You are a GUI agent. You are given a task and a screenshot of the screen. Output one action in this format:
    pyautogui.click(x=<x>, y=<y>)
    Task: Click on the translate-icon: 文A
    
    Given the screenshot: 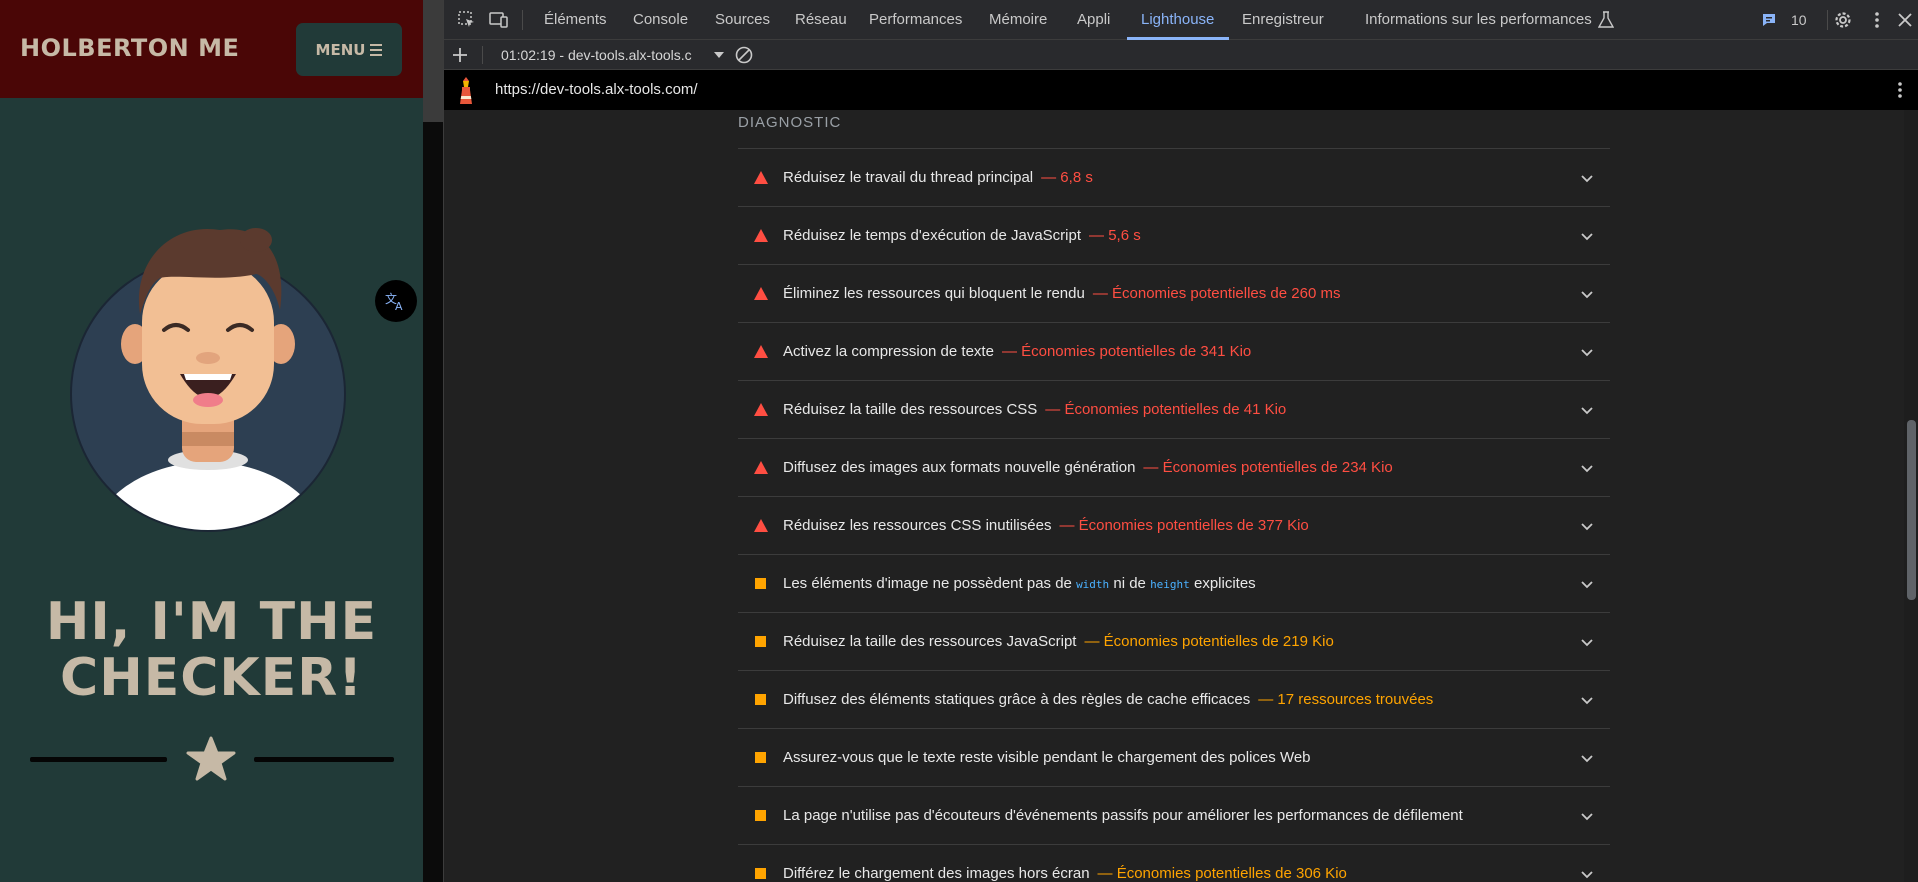 What is the action you would take?
    pyautogui.click(x=396, y=301)
    